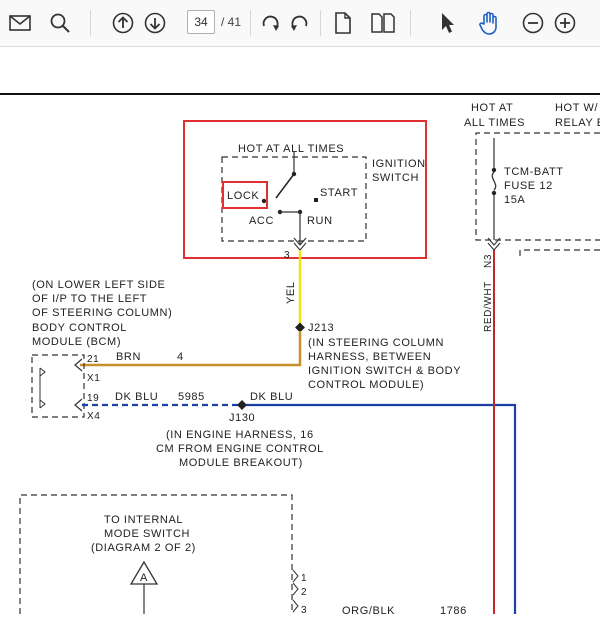 This screenshot has width=600, height=619. What do you see at coordinates (304, 609) in the screenshot?
I see `pin-3b-label: 3` at bounding box center [304, 609].